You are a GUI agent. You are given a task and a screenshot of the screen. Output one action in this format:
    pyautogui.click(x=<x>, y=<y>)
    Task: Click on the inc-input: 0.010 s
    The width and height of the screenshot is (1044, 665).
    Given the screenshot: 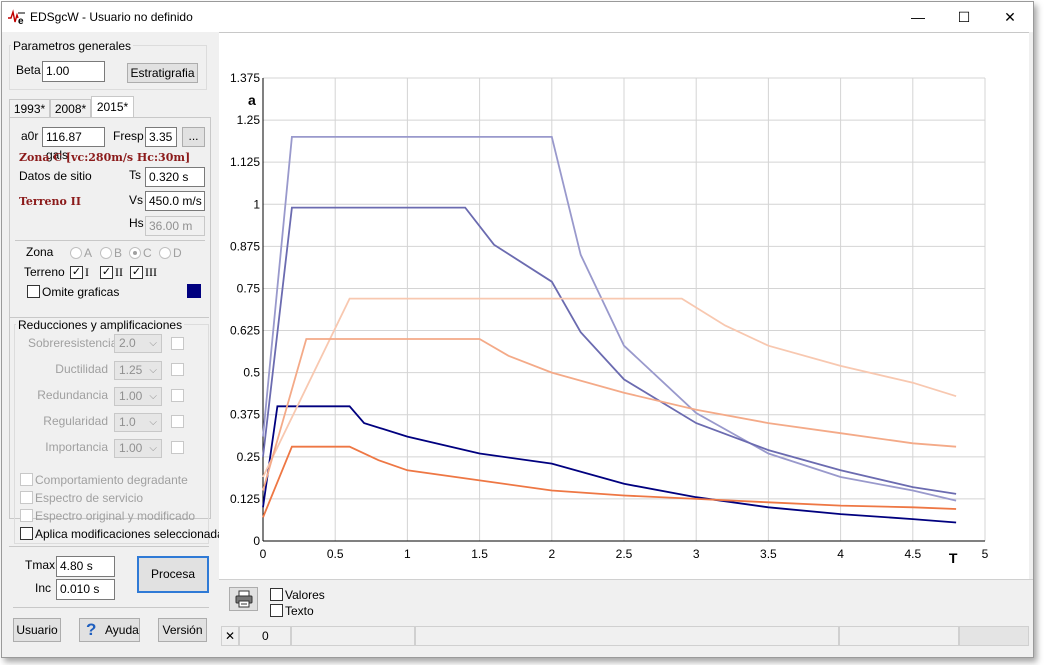 What is the action you would take?
    pyautogui.click(x=85, y=589)
    